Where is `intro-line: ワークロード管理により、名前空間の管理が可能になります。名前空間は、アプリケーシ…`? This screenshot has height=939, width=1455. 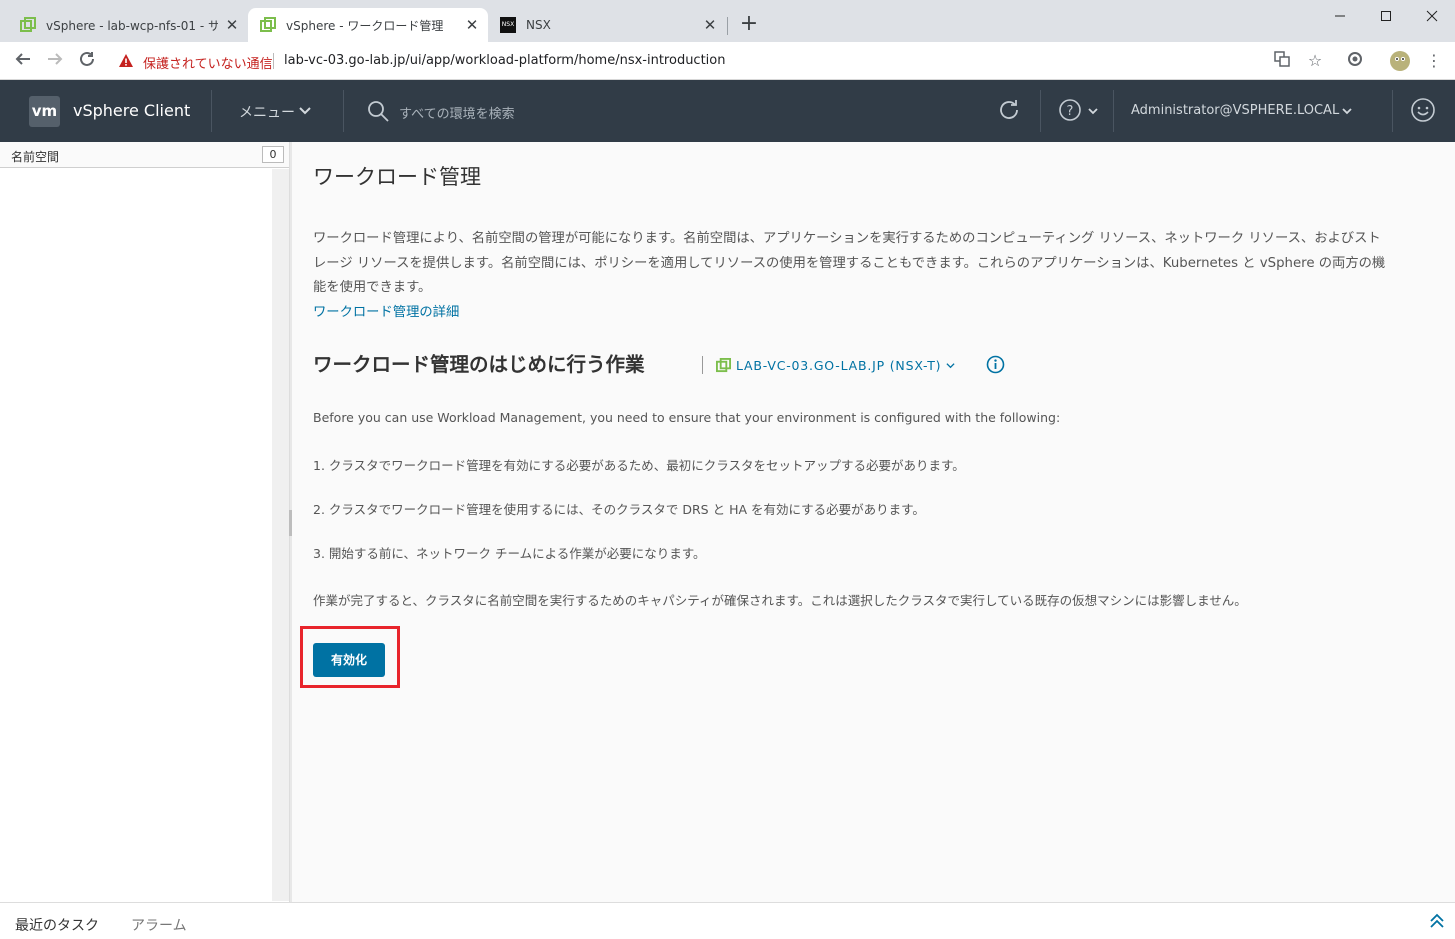 intro-line: ワークロード管理により、名前空間の管理が可能になります。名前空間は、アプリケーシ… is located at coordinates (847, 238).